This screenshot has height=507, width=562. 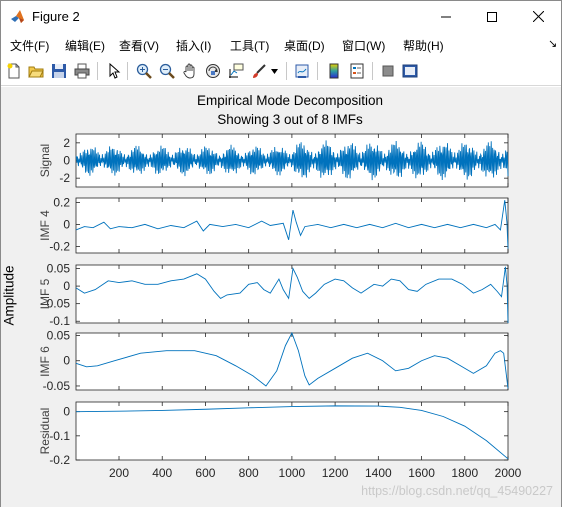 What do you see at coordinates (335, 473) in the screenshot?
I see `xtick-label: 1200` at bounding box center [335, 473].